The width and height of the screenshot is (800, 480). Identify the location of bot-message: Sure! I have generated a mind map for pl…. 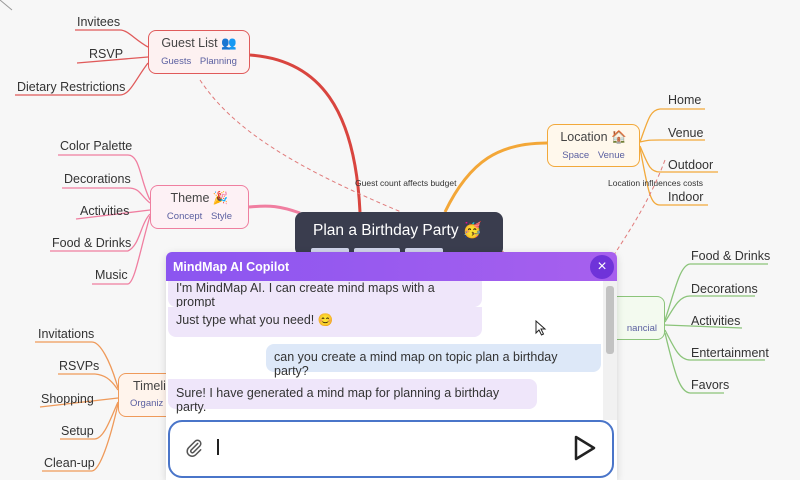
(352, 396).